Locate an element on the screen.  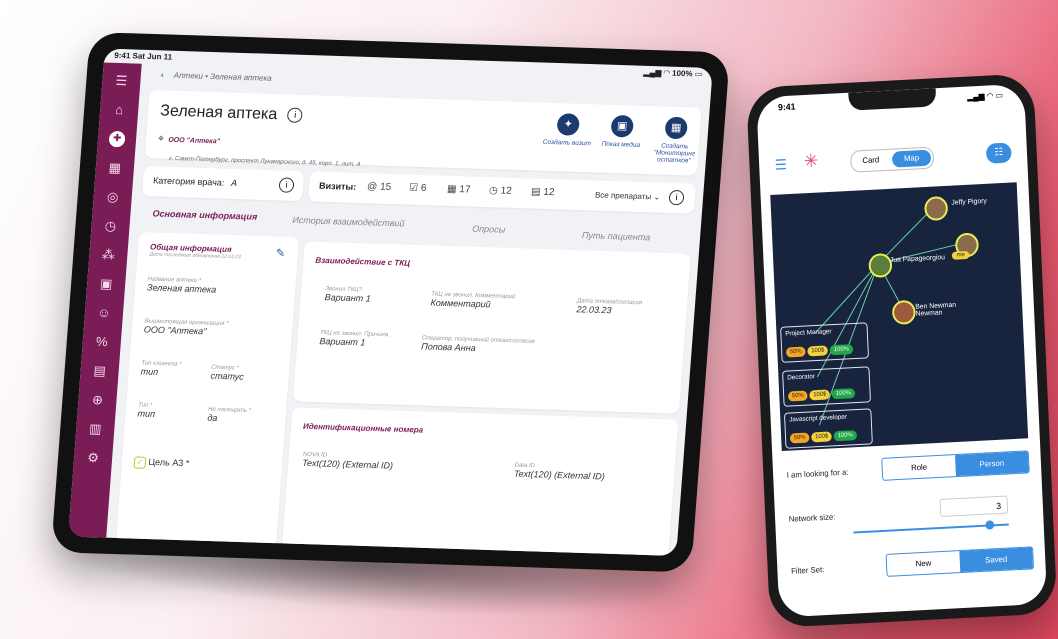
network-icon: ⁂ is located at coordinates (108, 255).